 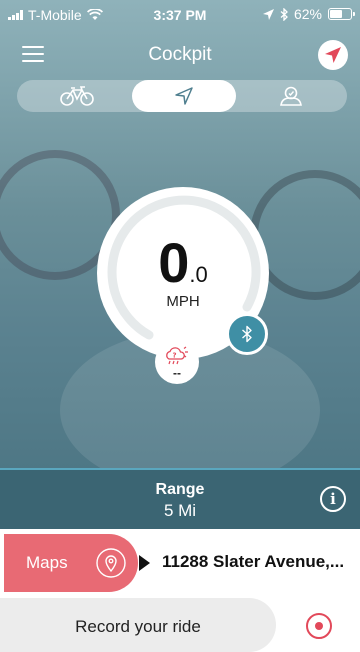 What do you see at coordinates (180, 489) in the screenshot?
I see `range-label: Range` at bounding box center [180, 489].